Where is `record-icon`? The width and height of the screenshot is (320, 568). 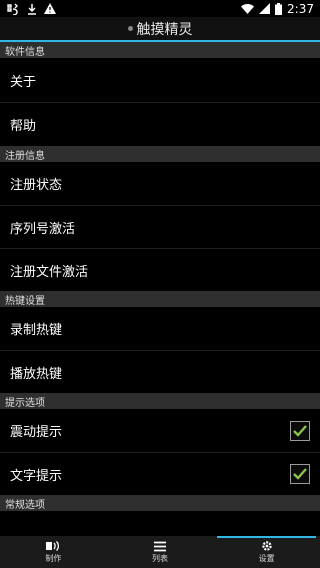
record-icon is located at coordinates (53, 546).